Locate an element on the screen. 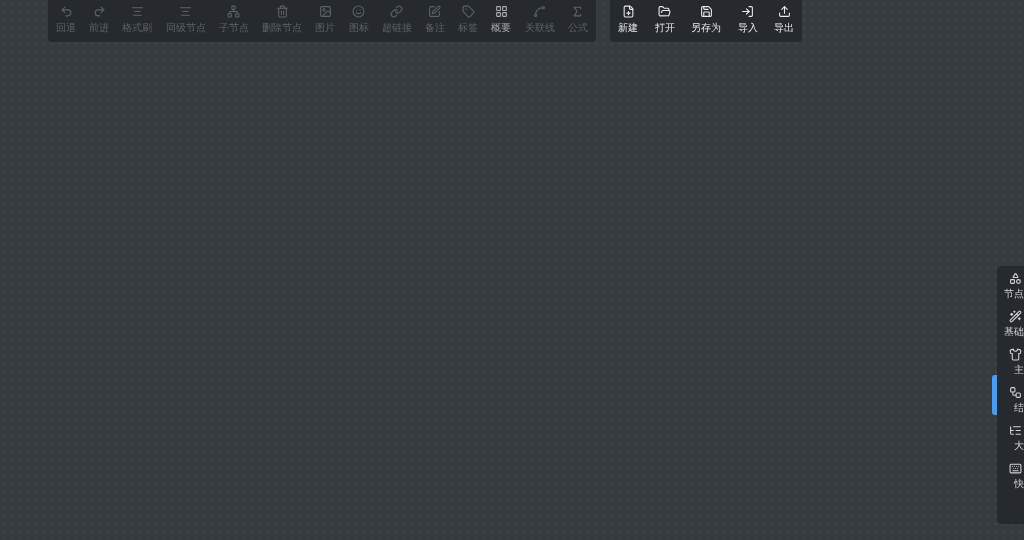 The image size is (1024, 540). tag-icon is located at coordinates (468, 11).